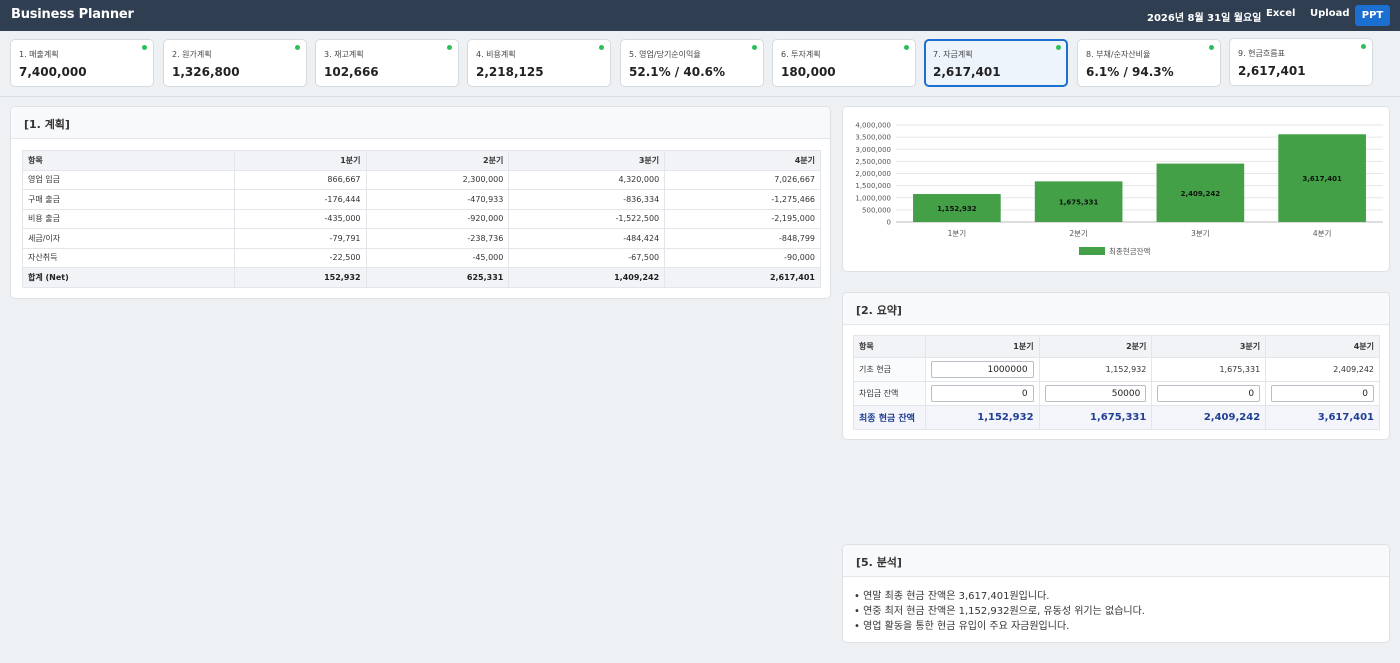  Describe the element at coordinates (235, 63) in the screenshot. I see `kpi-card-cost: 2. 원가계획 1,326,800` at that location.